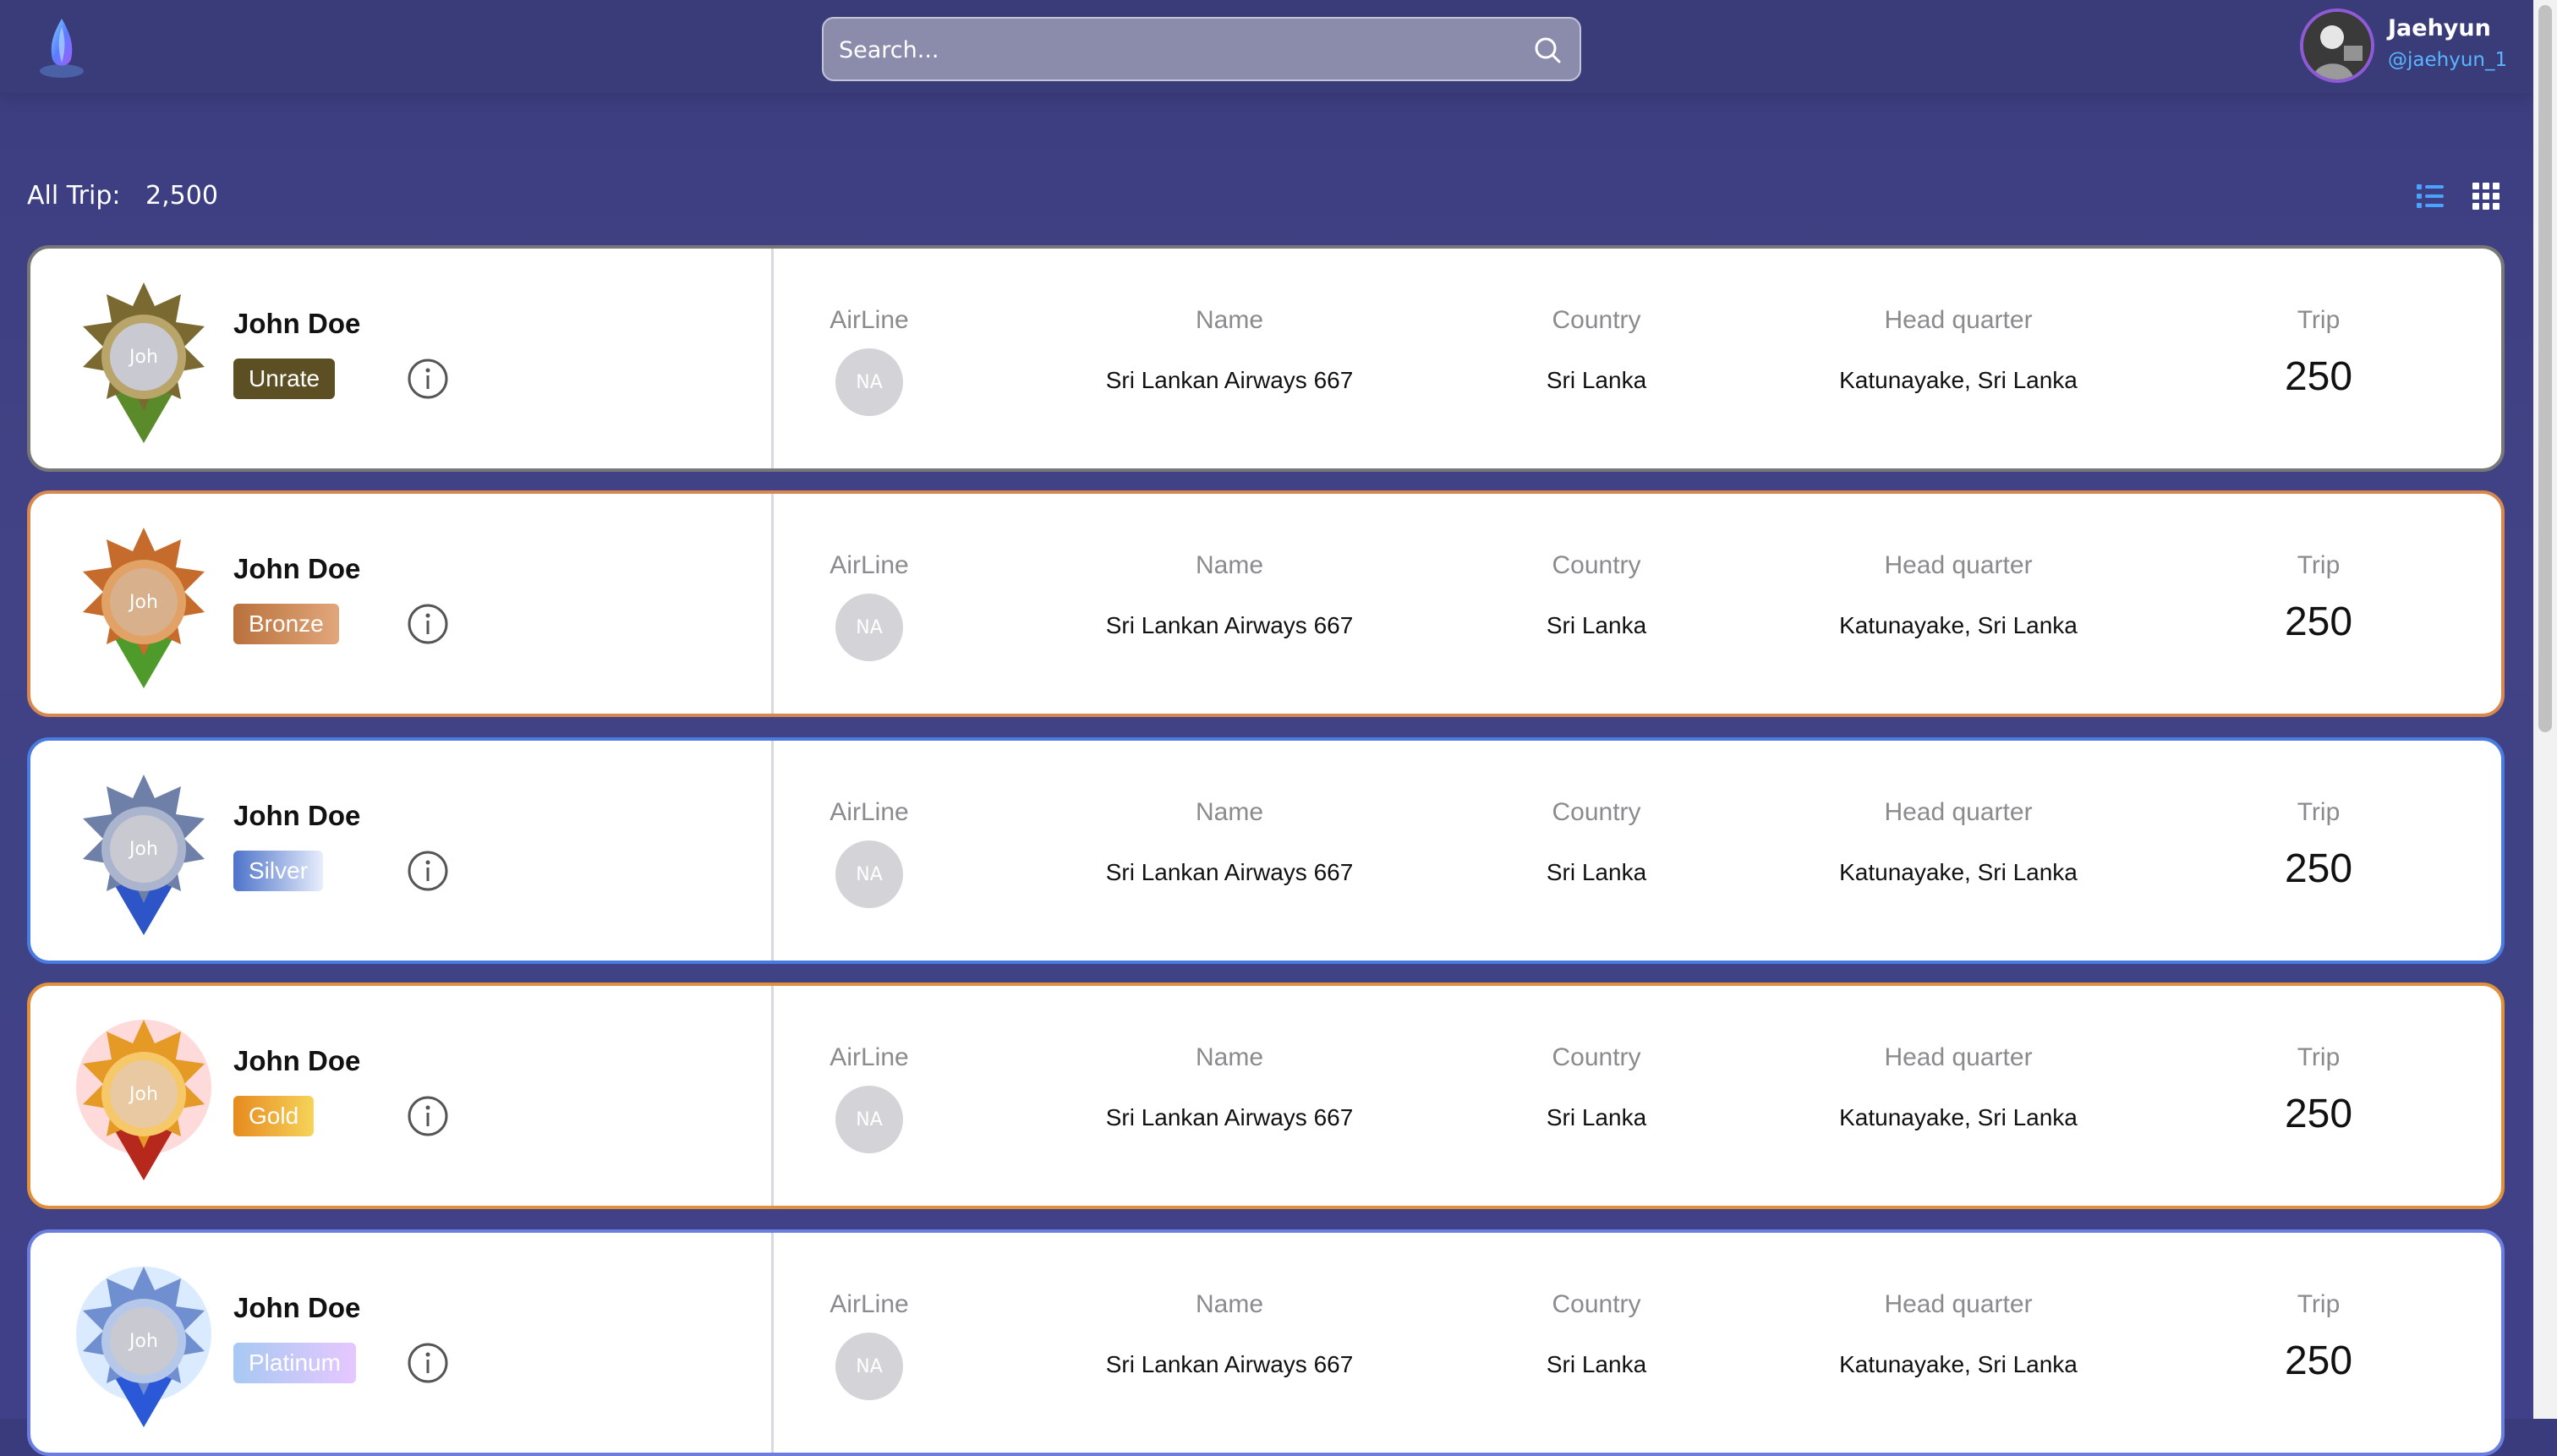  I want to click on all-trip-summary: All Trip: 2,500, so click(122, 196).